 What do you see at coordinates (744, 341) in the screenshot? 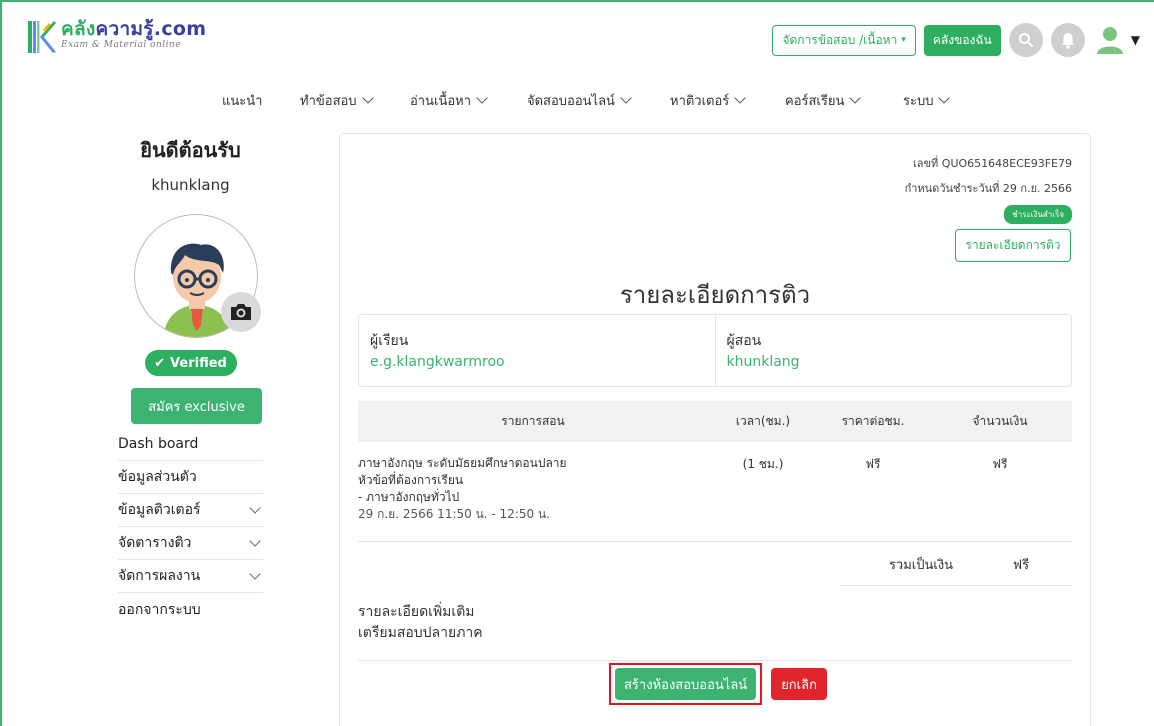
I see `tutor-label: ผู้สอน` at bounding box center [744, 341].